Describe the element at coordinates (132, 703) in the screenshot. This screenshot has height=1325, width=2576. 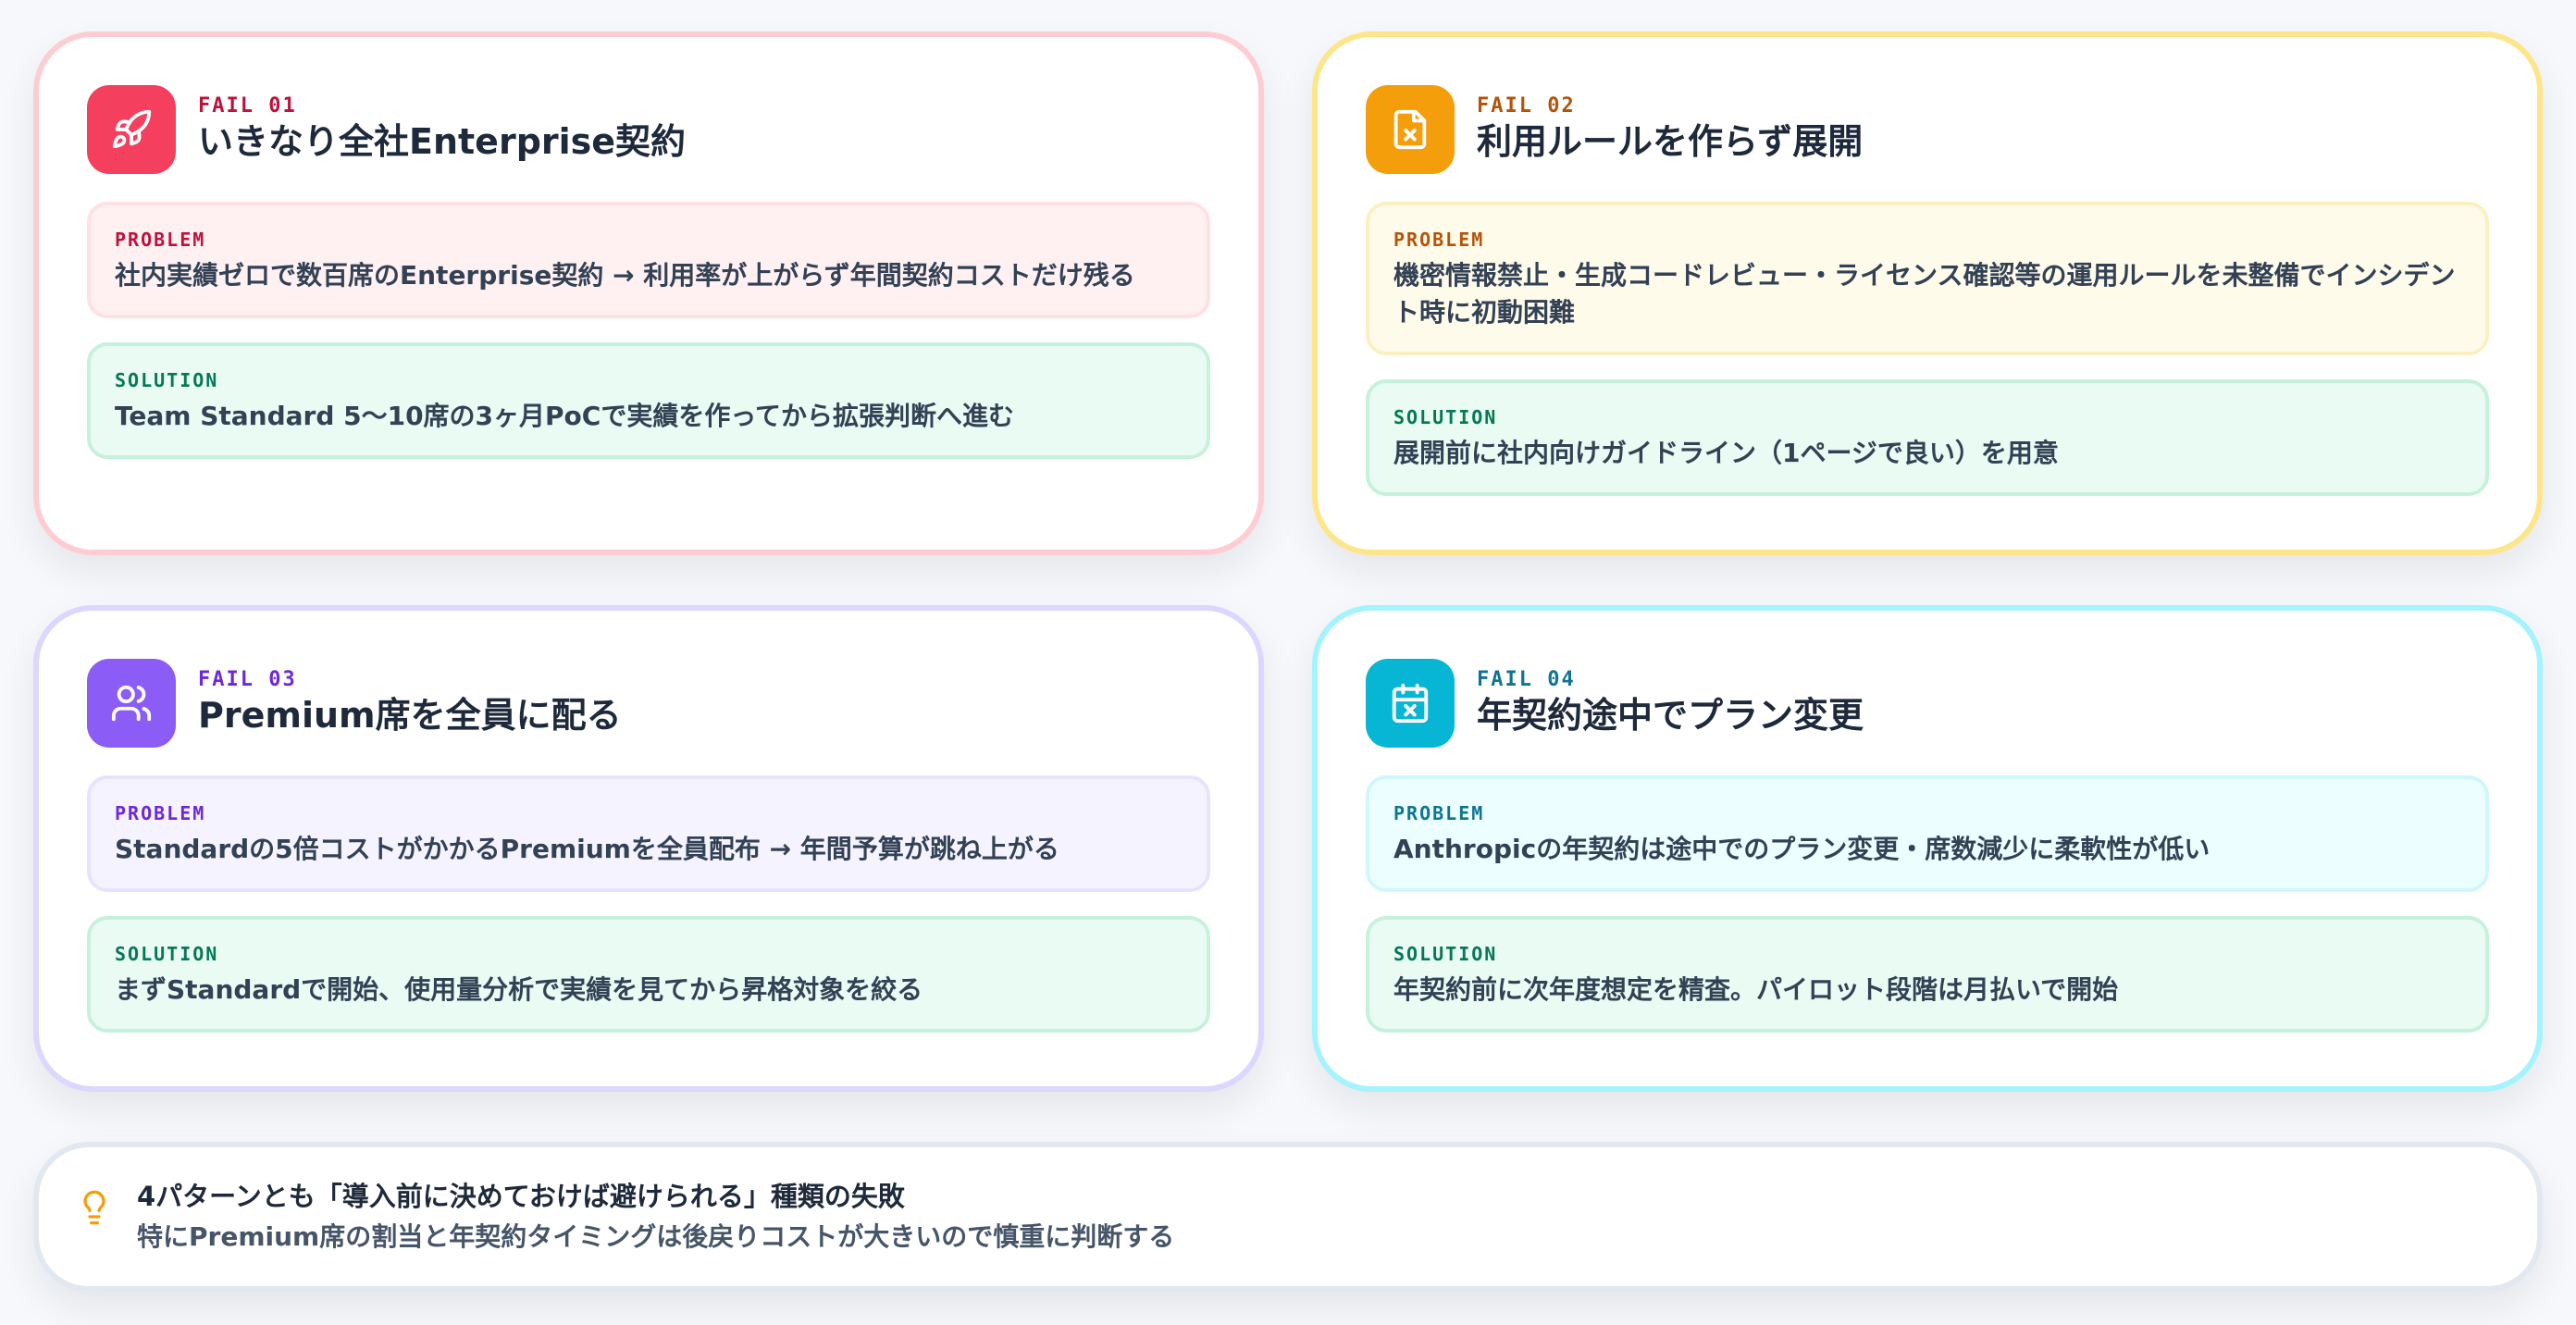
I see `users-icon` at that location.